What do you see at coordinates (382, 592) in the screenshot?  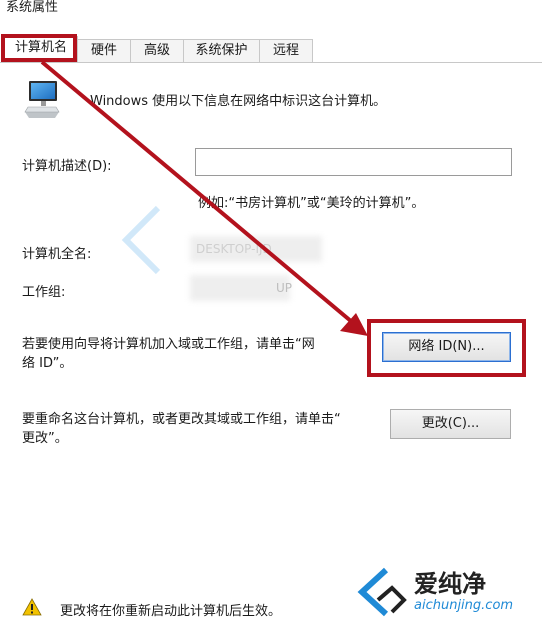 I see `watermark-logo-mark` at bounding box center [382, 592].